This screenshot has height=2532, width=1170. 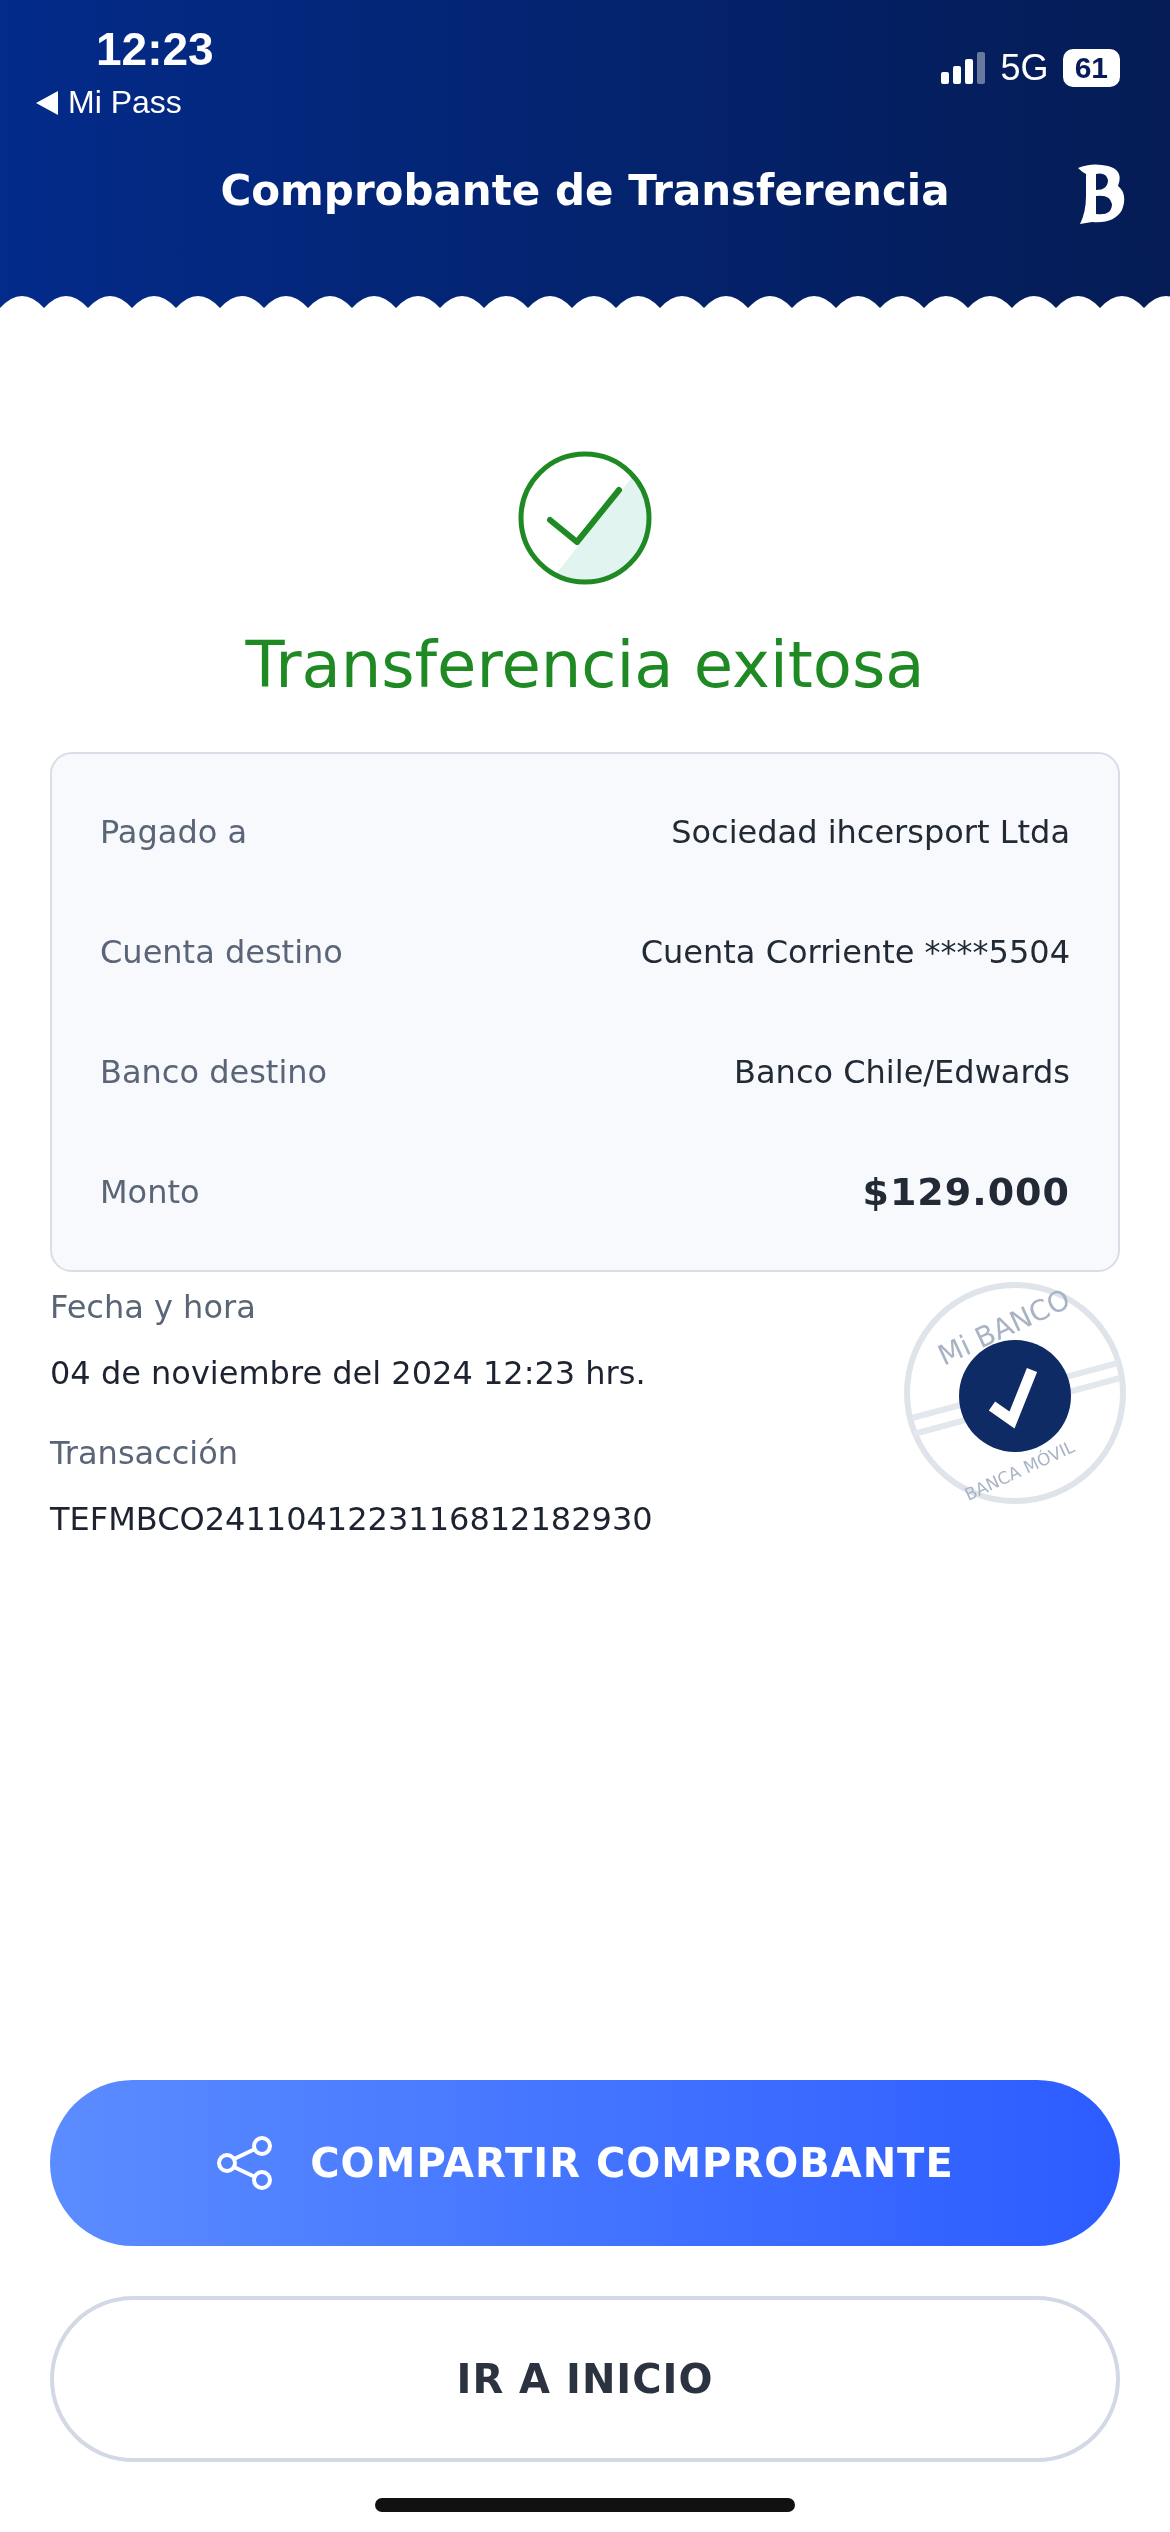 What do you see at coordinates (214, 1072) in the screenshot?
I see `detail-label: Banco destino` at bounding box center [214, 1072].